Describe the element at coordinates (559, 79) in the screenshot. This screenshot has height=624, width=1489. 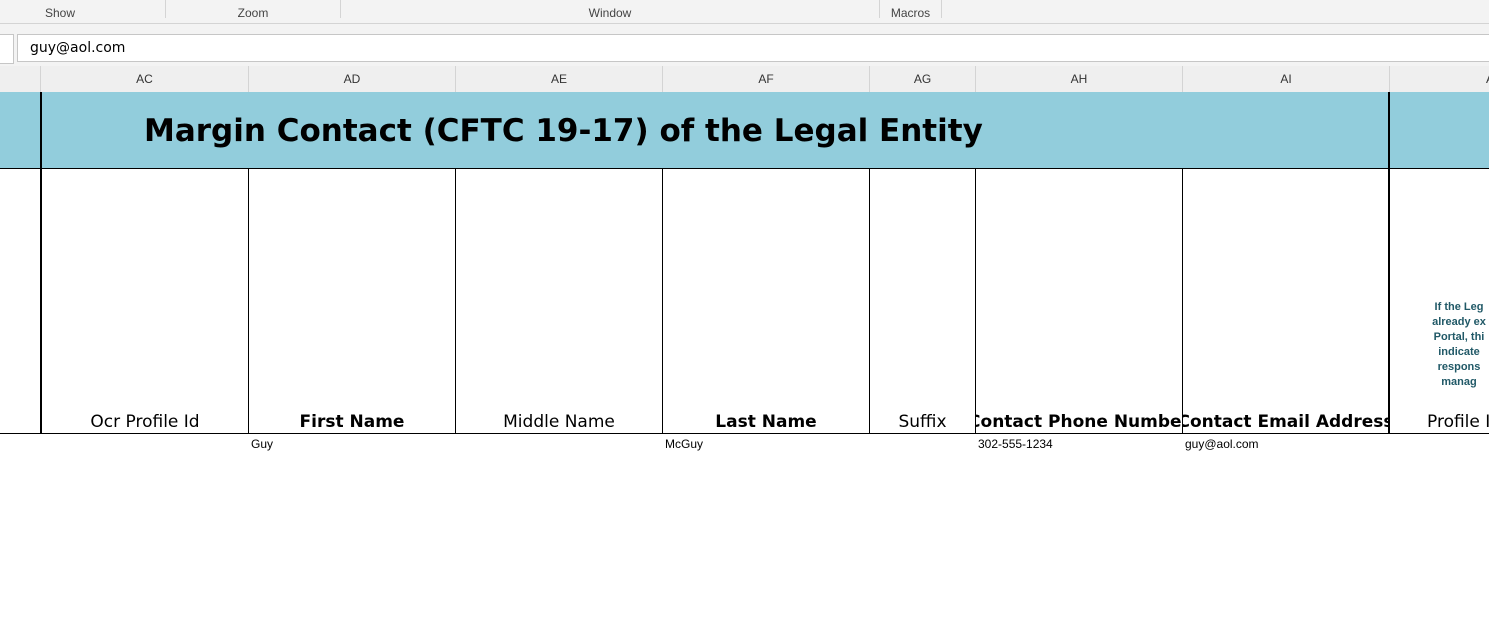
I see `column-header-ae: AE` at that location.